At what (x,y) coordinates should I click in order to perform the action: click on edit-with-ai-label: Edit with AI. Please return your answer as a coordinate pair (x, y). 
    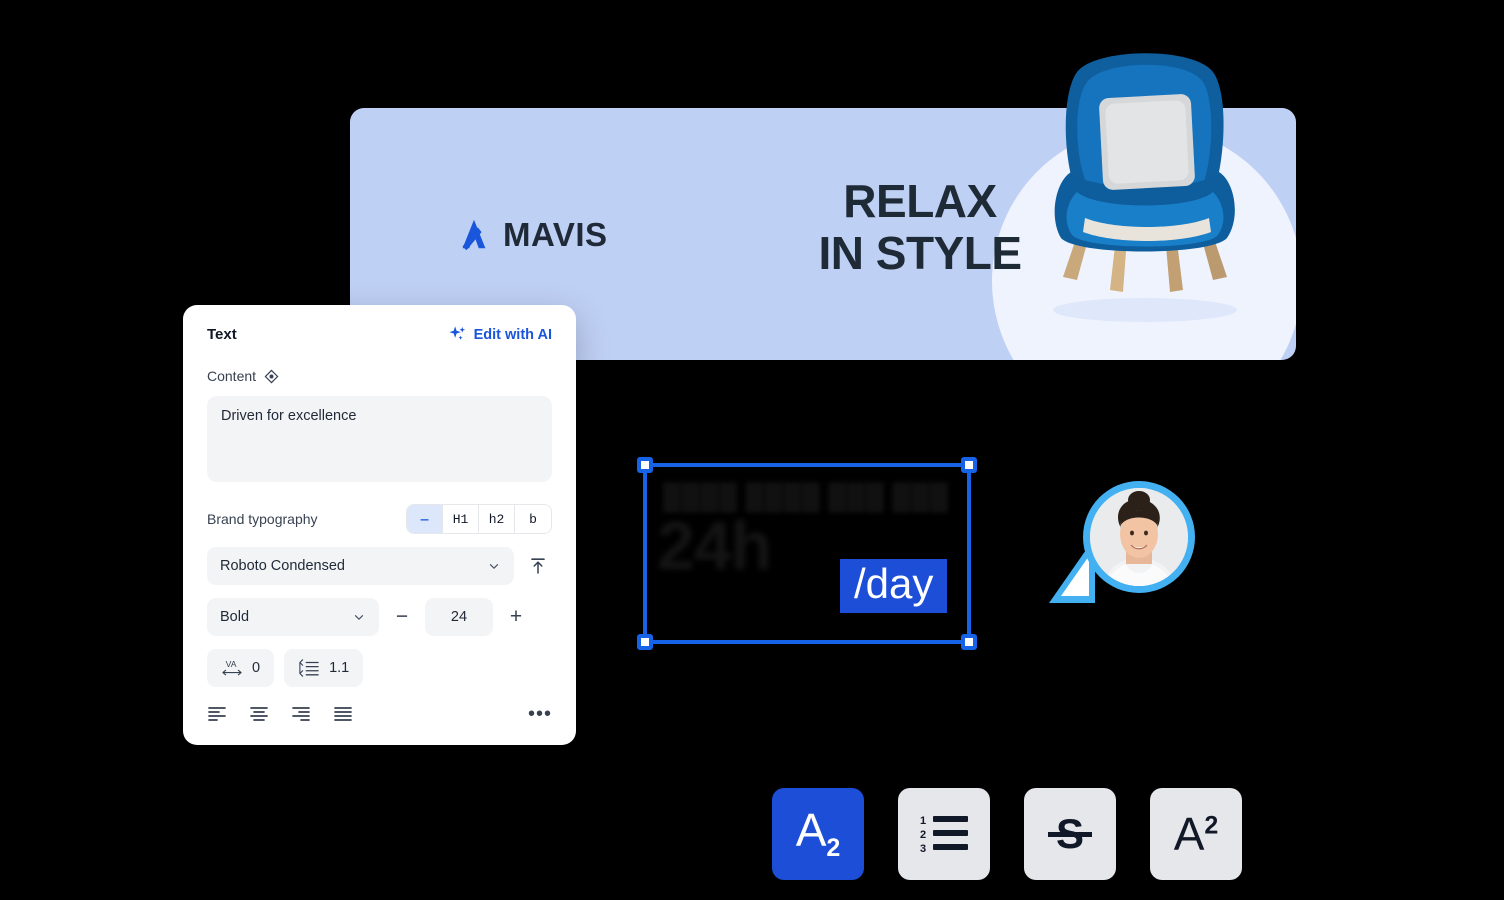
    Looking at the image, I should click on (512, 334).